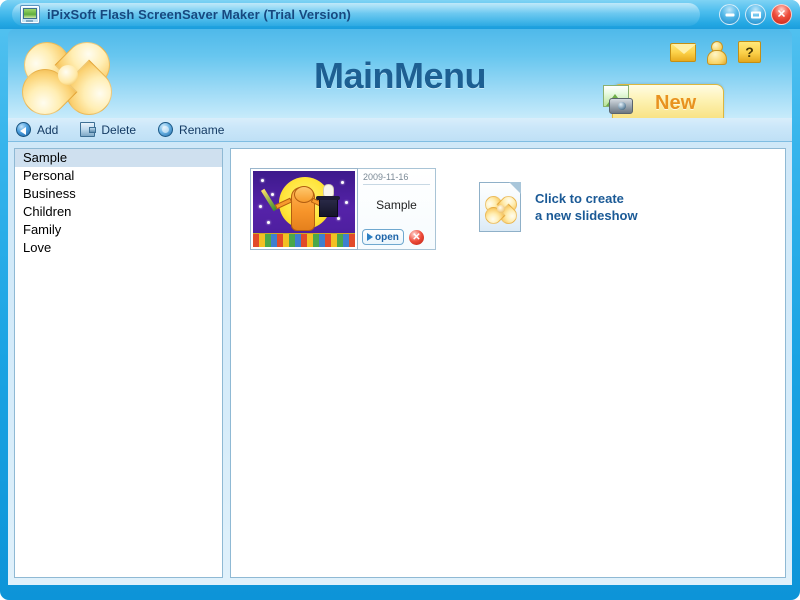 This screenshot has width=800, height=600. I want to click on sidebar-item-sample: Sample, so click(118, 158).